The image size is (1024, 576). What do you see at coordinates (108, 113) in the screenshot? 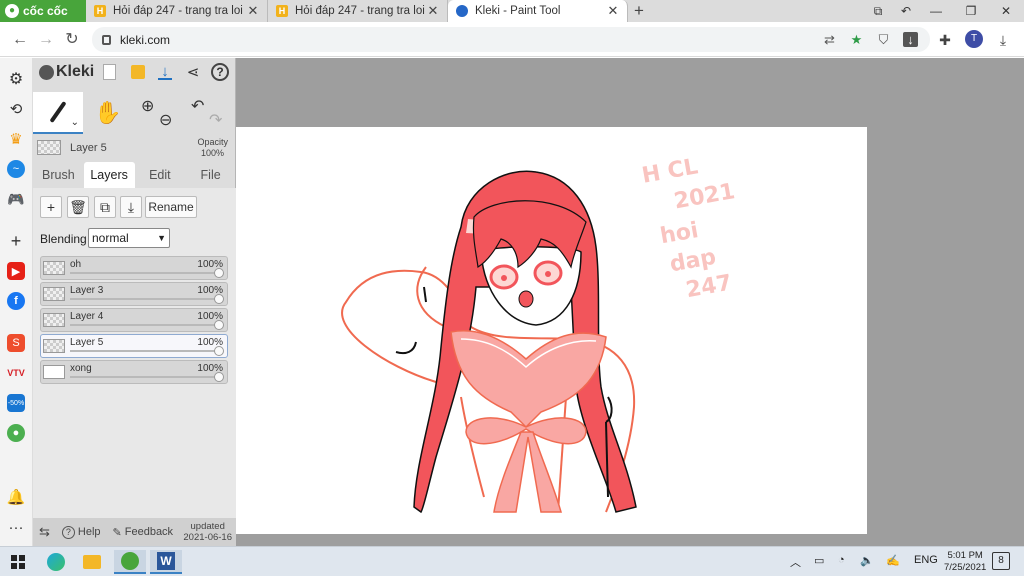
I see `hand-tool-button: ✋` at bounding box center [108, 113].